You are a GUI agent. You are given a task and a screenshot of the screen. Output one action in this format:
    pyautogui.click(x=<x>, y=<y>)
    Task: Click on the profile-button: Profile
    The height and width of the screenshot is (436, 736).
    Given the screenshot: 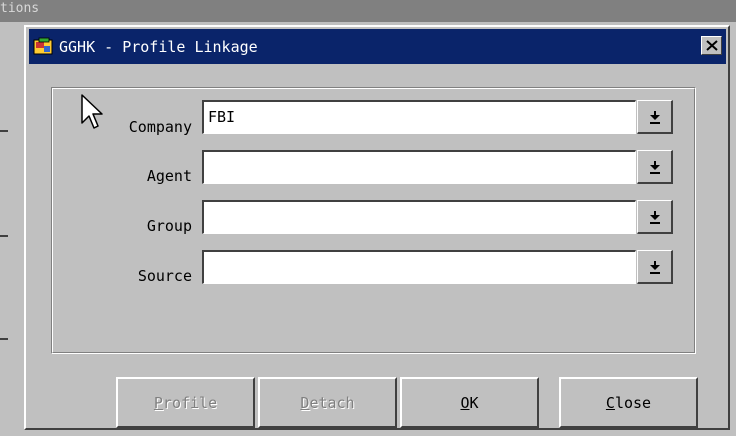 What is the action you would take?
    pyautogui.click(x=185, y=402)
    